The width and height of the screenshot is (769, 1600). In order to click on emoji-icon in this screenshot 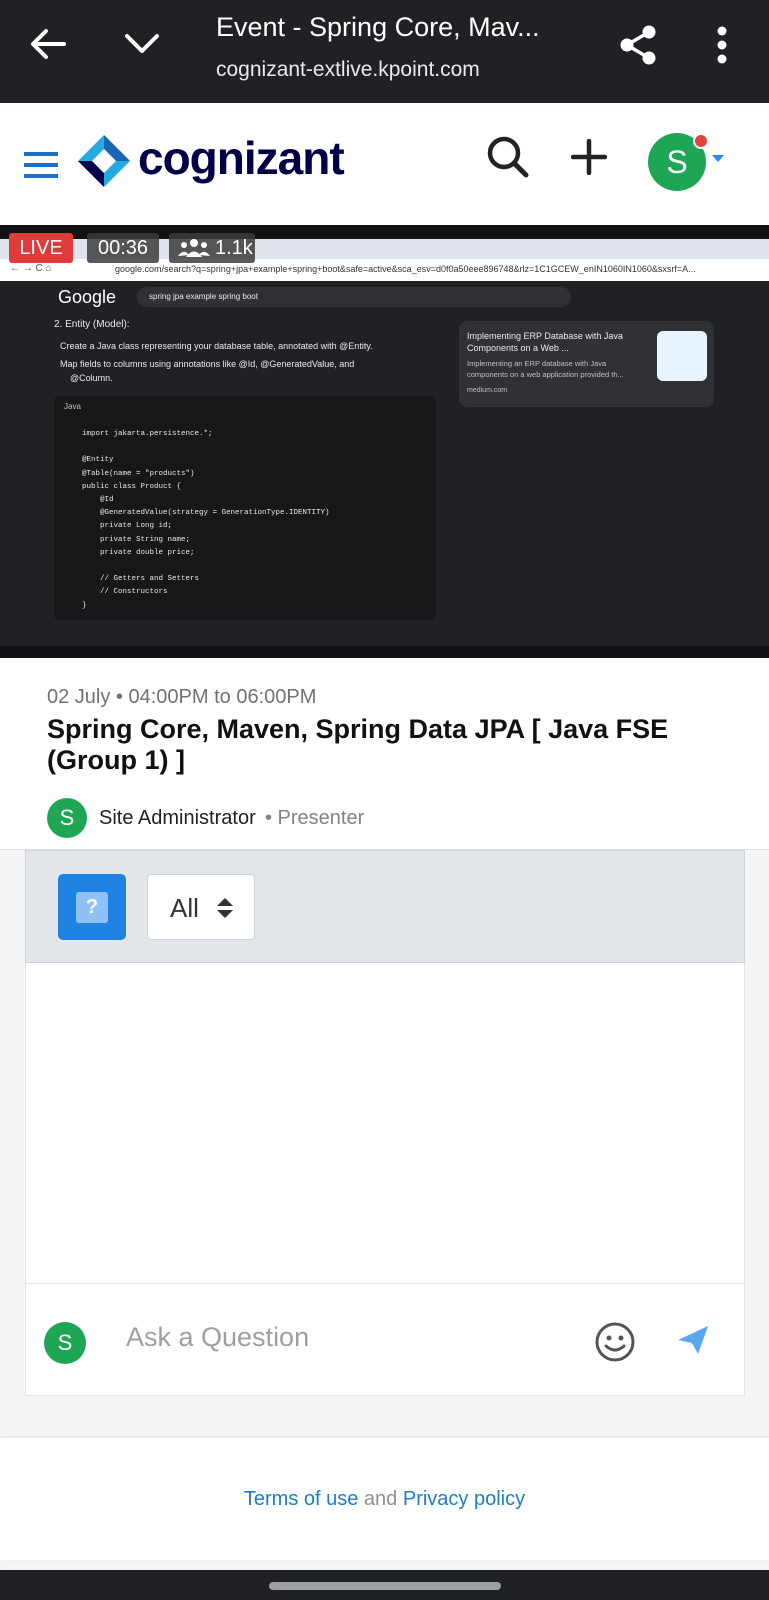, I will do `click(615, 1342)`.